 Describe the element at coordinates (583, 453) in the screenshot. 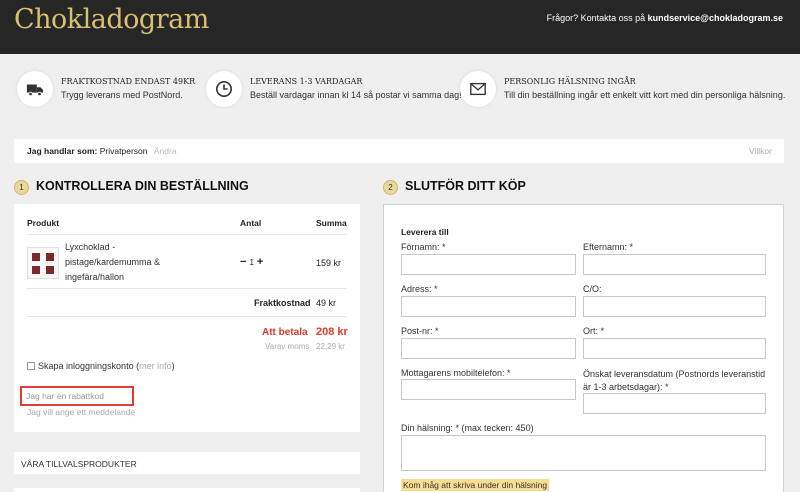

I see `greeting-textarea` at that location.